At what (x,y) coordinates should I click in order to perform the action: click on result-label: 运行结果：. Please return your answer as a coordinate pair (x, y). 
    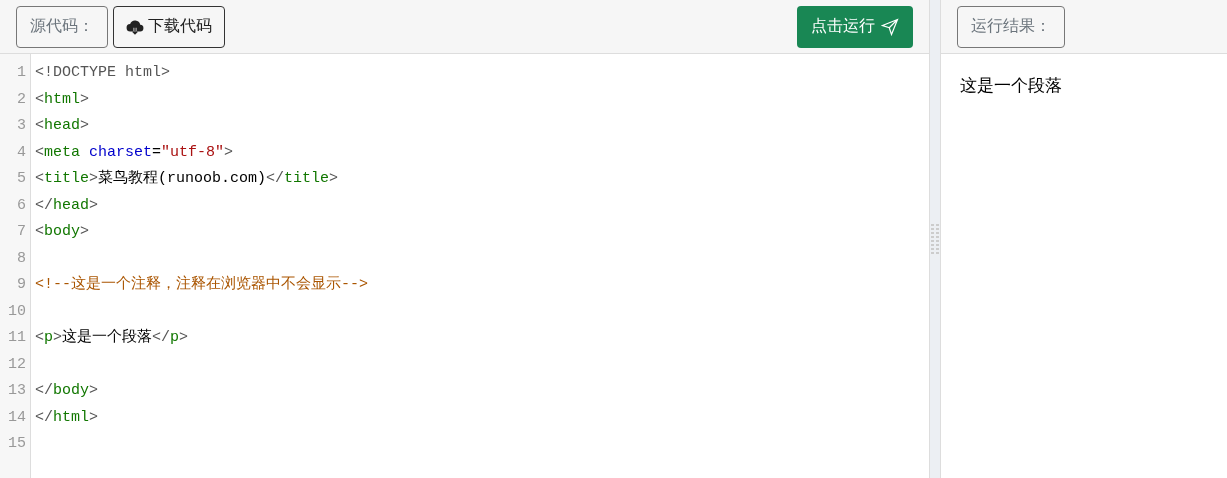
    Looking at the image, I should click on (1011, 26).